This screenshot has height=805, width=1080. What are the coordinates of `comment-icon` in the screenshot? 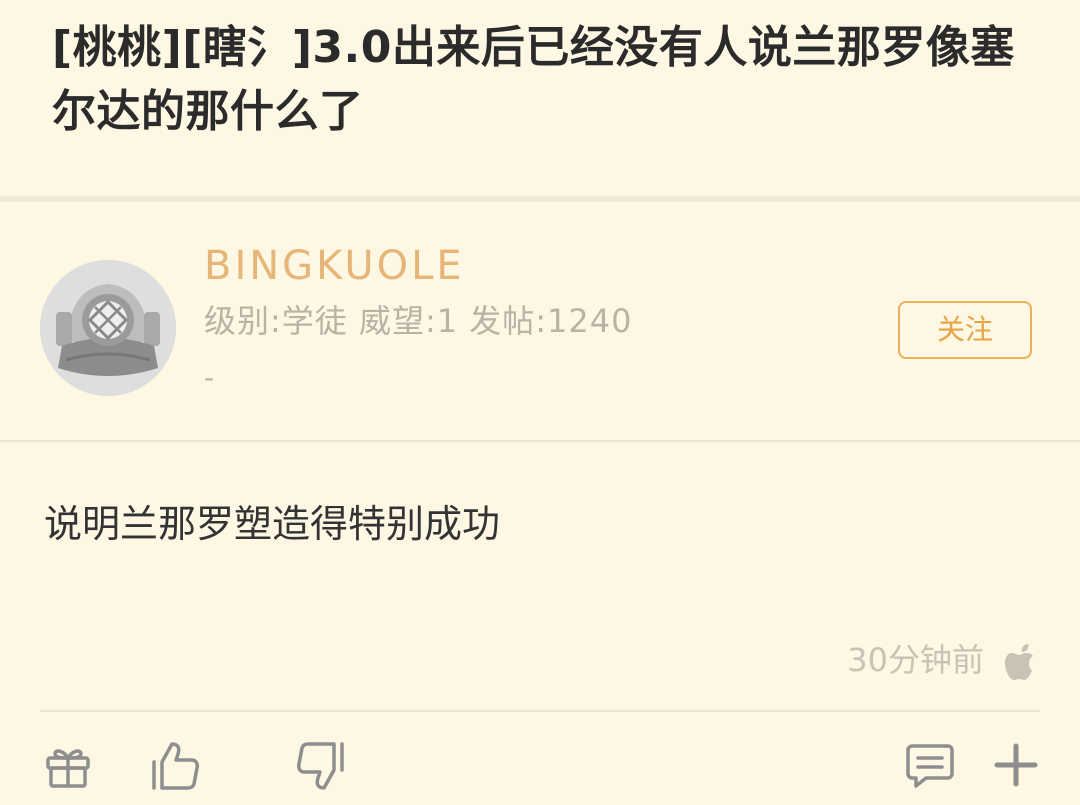 It's located at (930, 766).